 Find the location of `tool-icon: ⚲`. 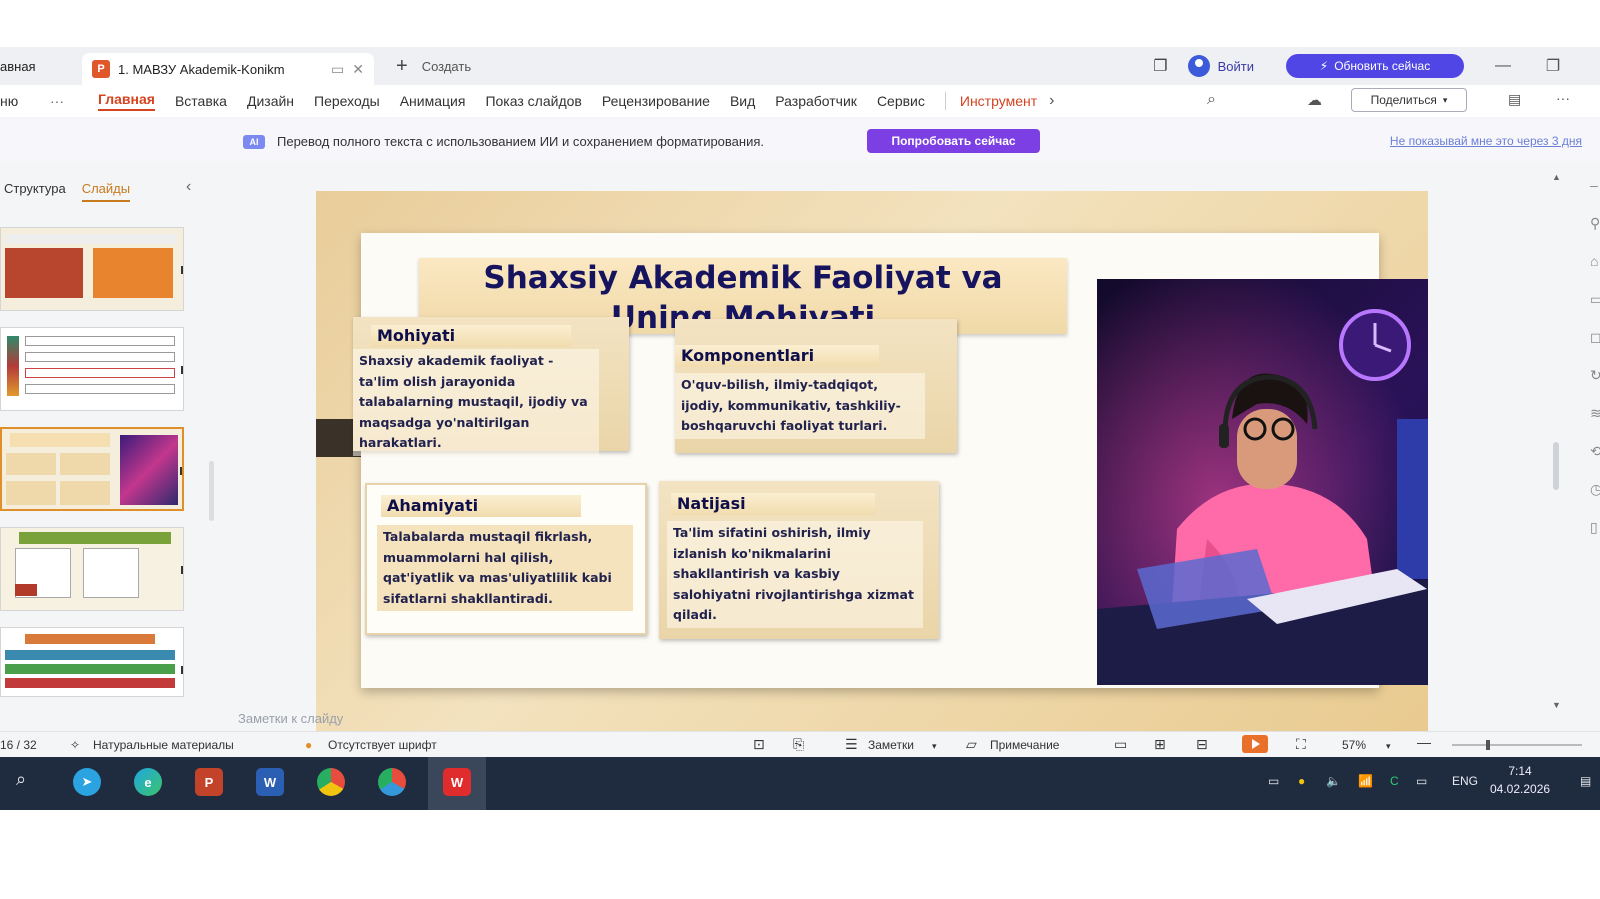

tool-icon: ⚲ is located at coordinates (1595, 223).